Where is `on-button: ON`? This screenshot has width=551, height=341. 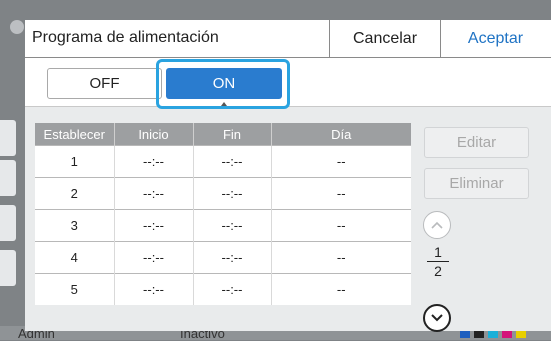 on-button: ON is located at coordinates (224, 83).